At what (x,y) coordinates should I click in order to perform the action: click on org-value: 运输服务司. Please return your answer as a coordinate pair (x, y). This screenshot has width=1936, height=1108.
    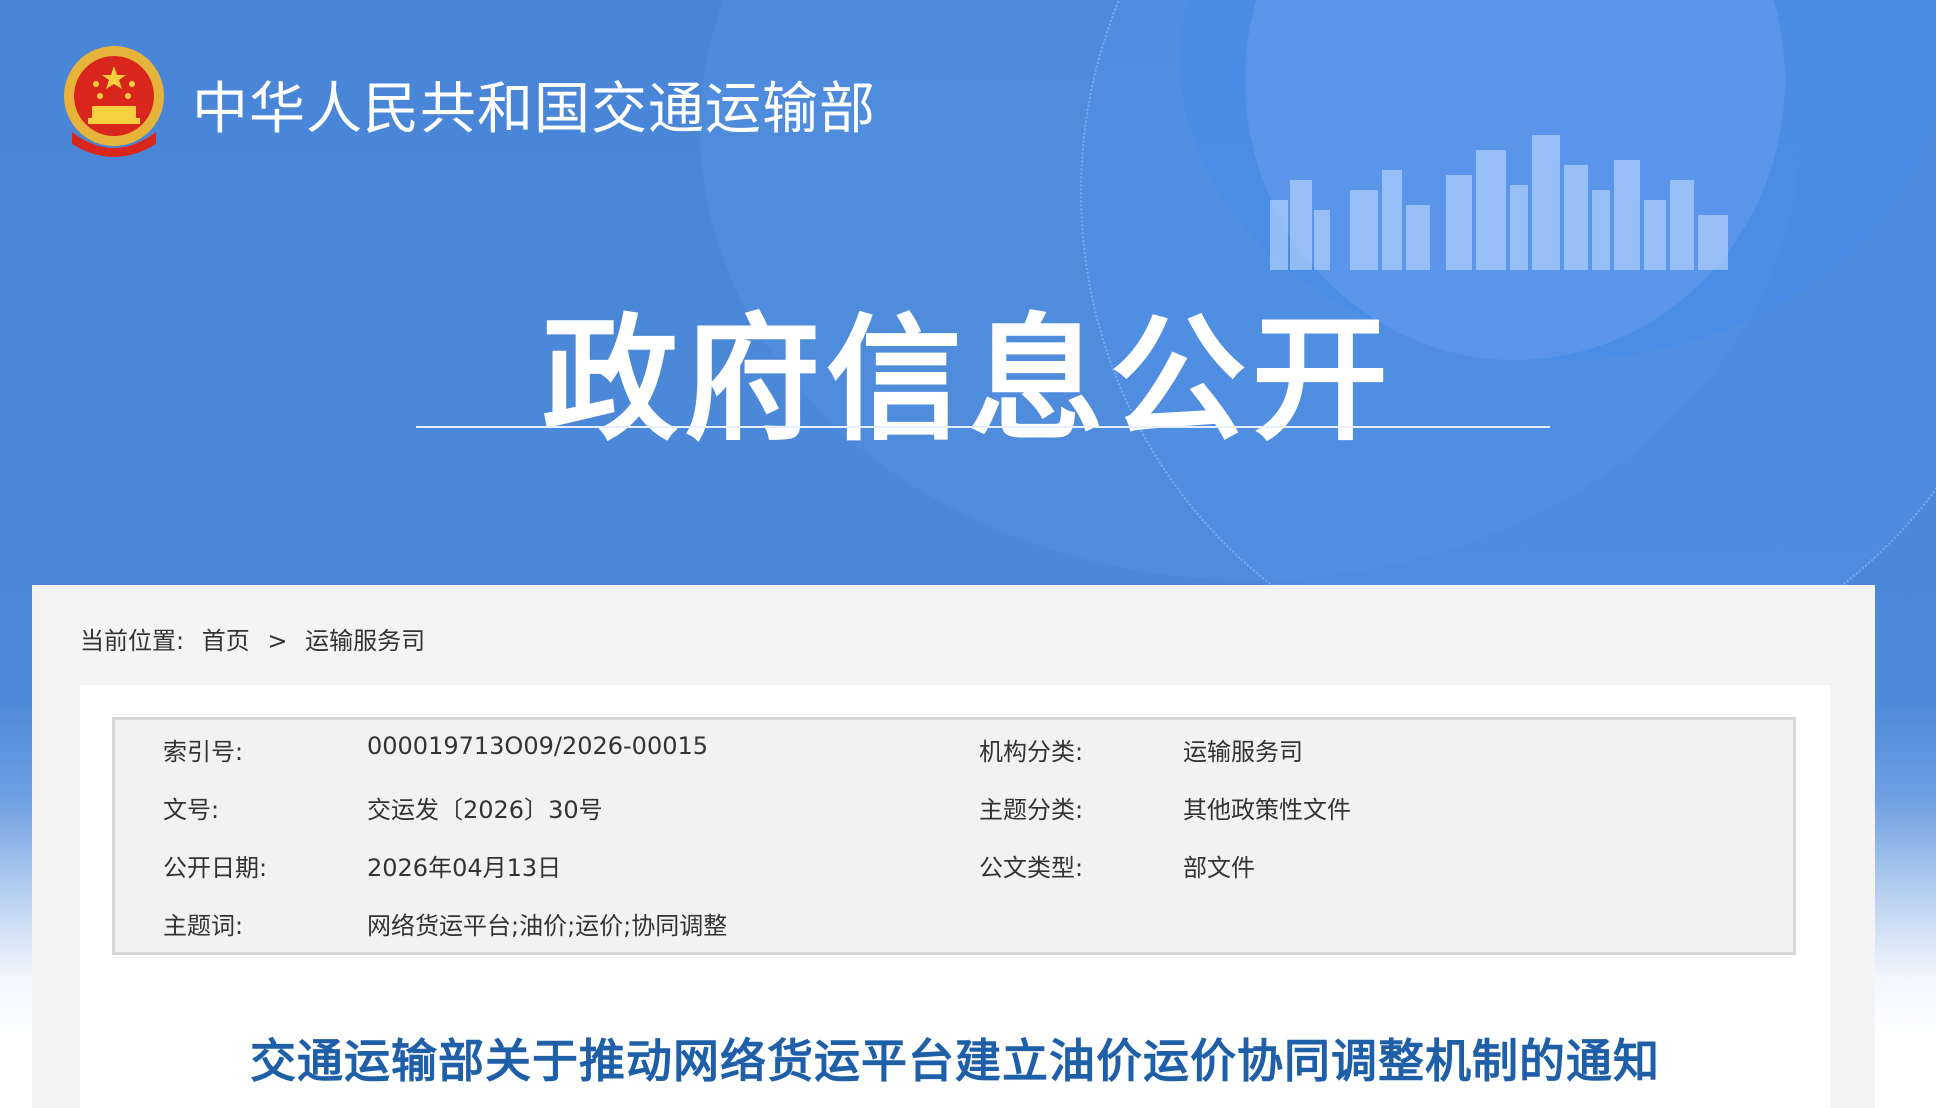
    Looking at the image, I should click on (1243, 752).